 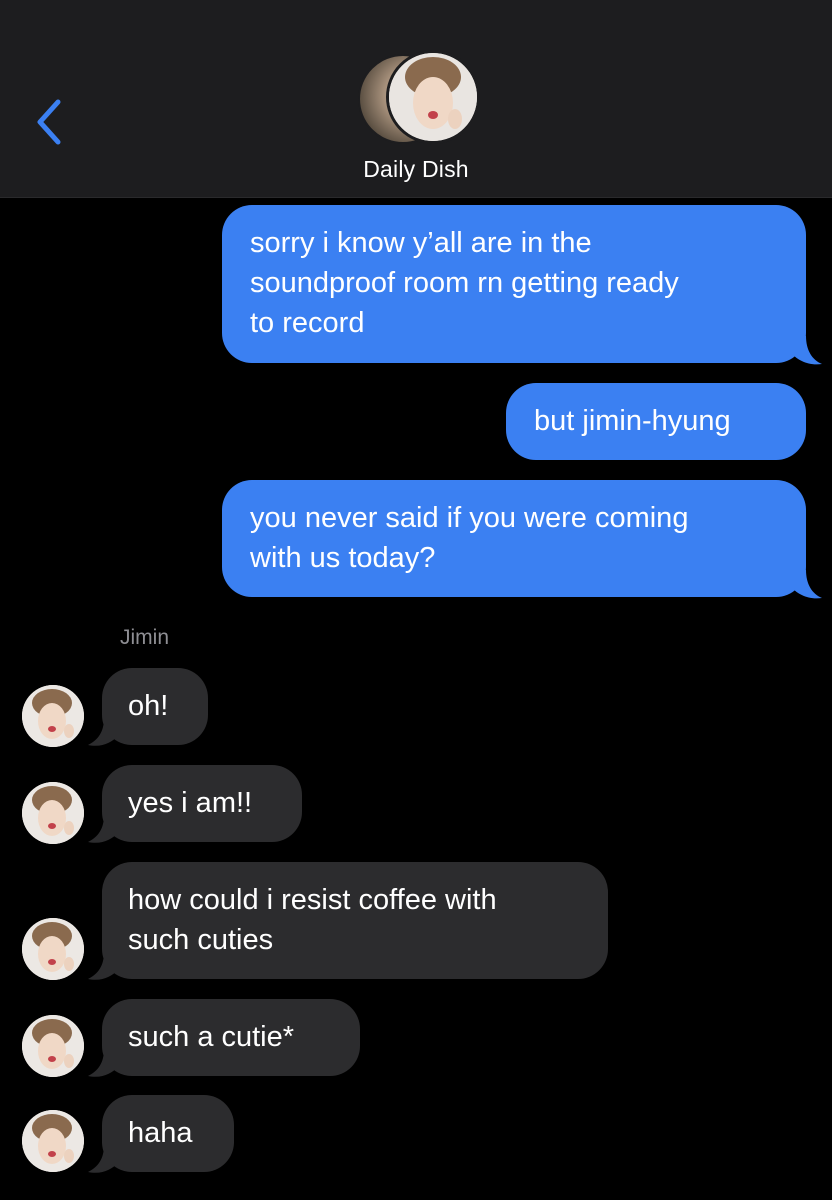 What do you see at coordinates (416, 169) in the screenshot?
I see `conversation-title: Daily Dish` at bounding box center [416, 169].